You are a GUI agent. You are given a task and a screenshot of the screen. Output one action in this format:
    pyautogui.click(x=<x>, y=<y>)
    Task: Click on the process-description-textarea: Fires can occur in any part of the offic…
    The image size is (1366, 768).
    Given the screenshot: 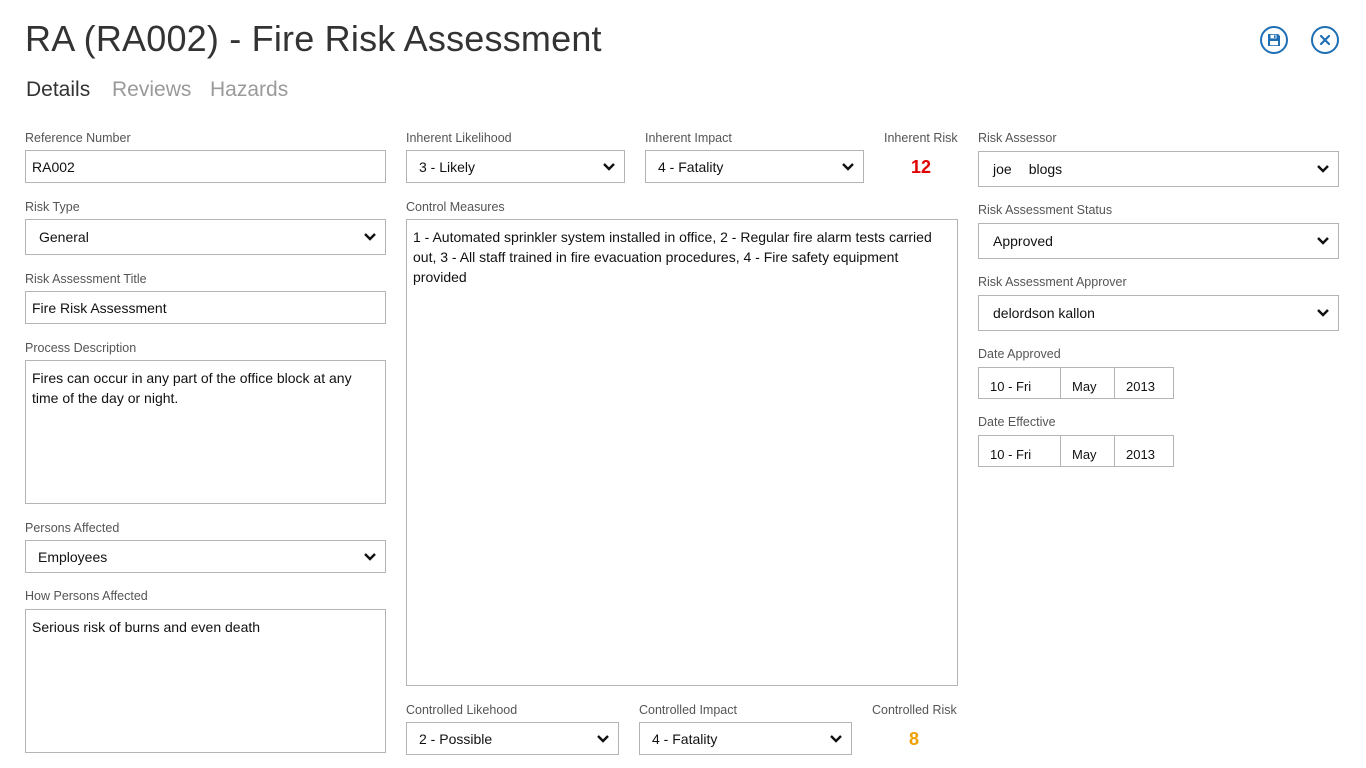 What is the action you would take?
    pyautogui.click(x=205, y=432)
    